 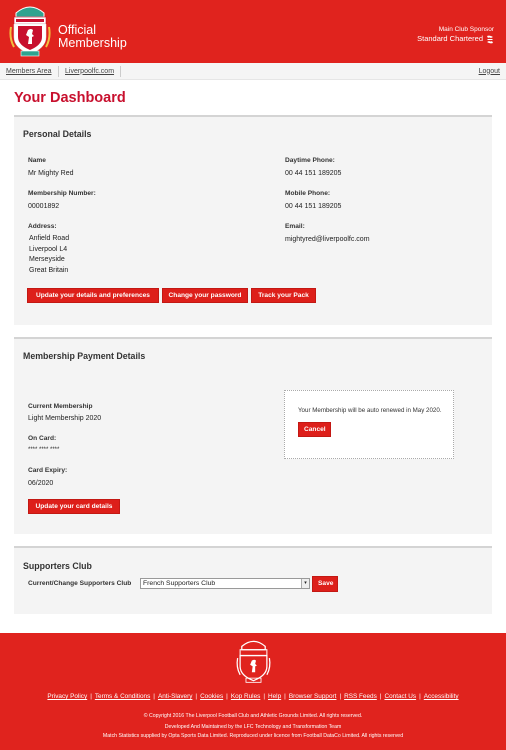 What do you see at coordinates (400, 696) in the screenshot?
I see `footer-link-contact-us: Contact Us` at bounding box center [400, 696].